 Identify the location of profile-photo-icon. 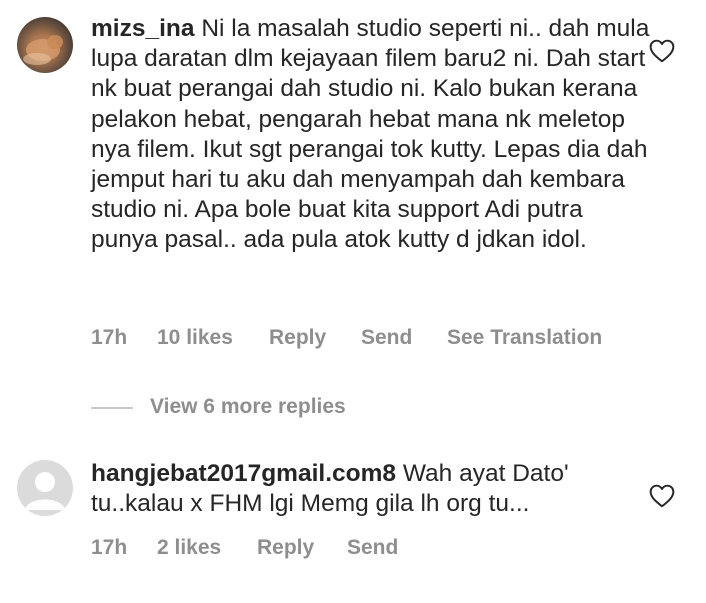
(43, 50).